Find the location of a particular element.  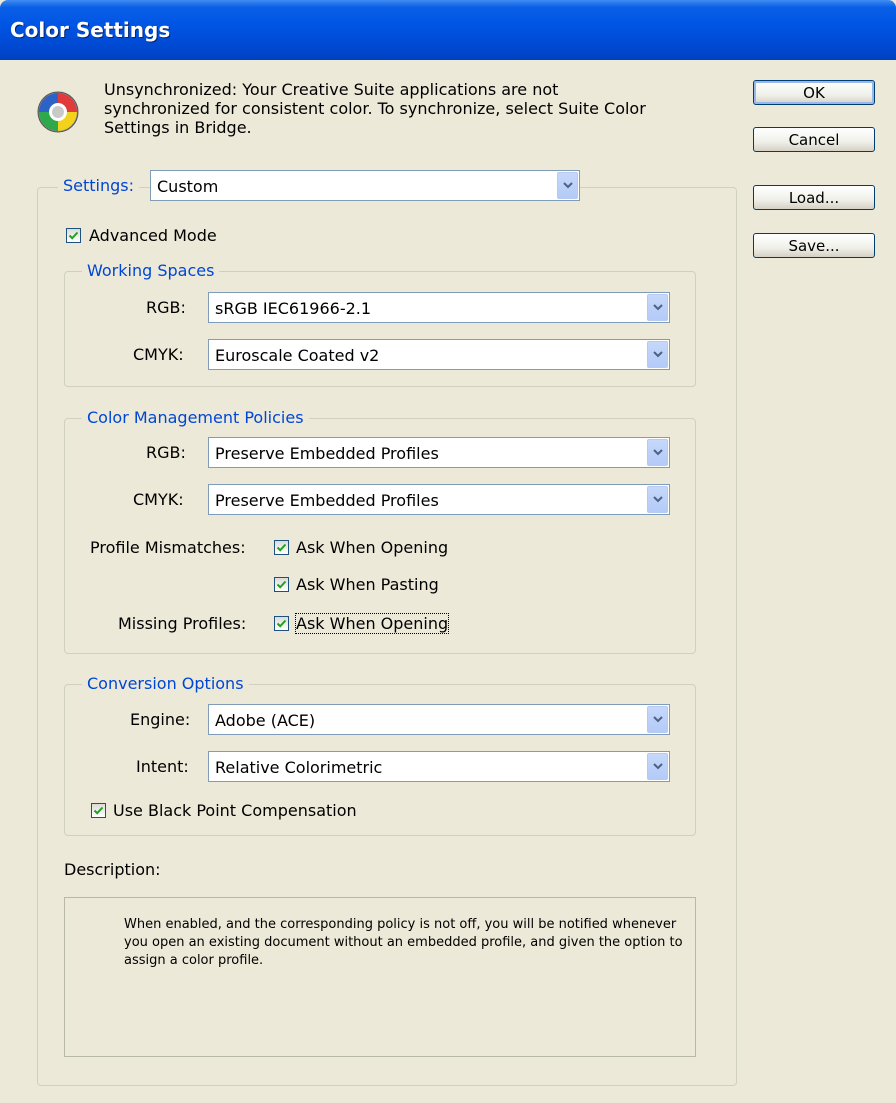

black-point-checkbox is located at coordinates (98, 810).